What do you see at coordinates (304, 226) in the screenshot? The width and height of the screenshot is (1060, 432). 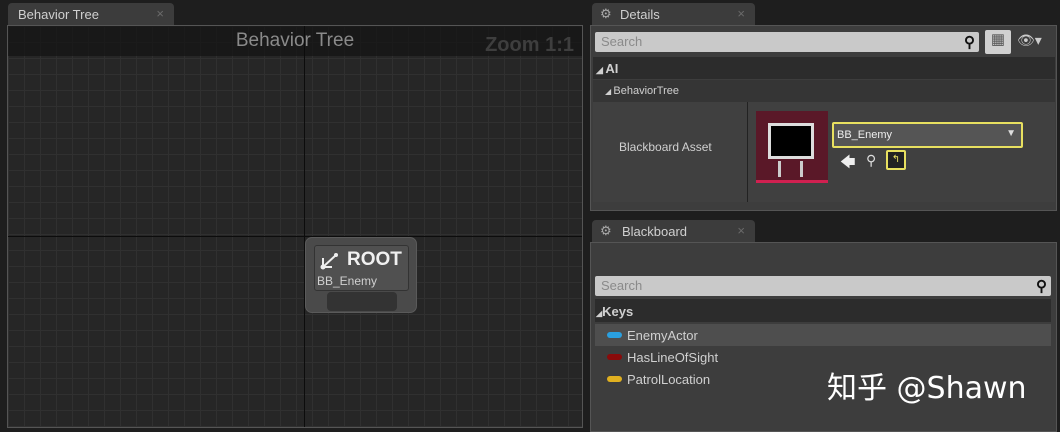 I see `origin-axis-vertical` at bounding box center [304, 226].